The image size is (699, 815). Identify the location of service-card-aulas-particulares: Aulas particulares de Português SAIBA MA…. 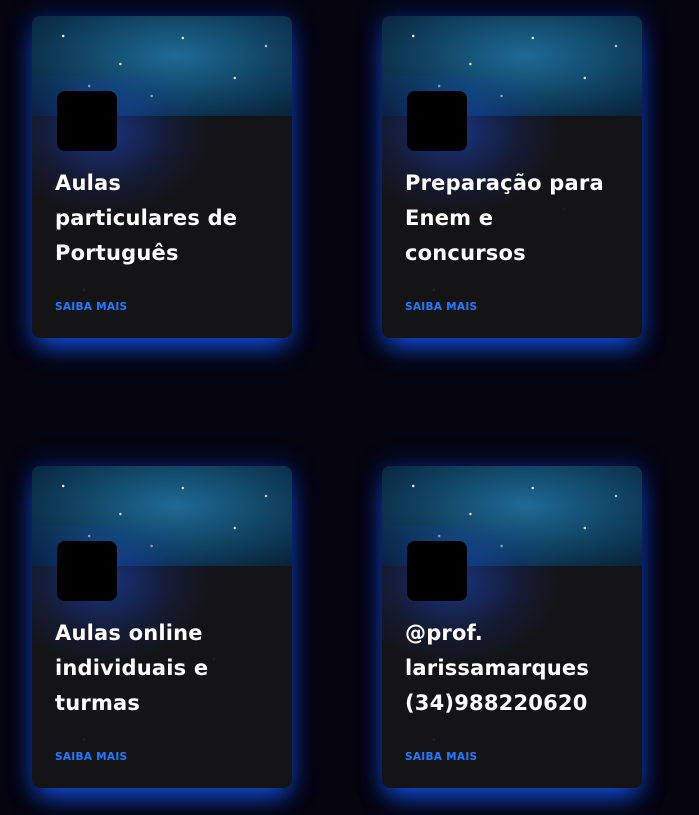
(162, 177).